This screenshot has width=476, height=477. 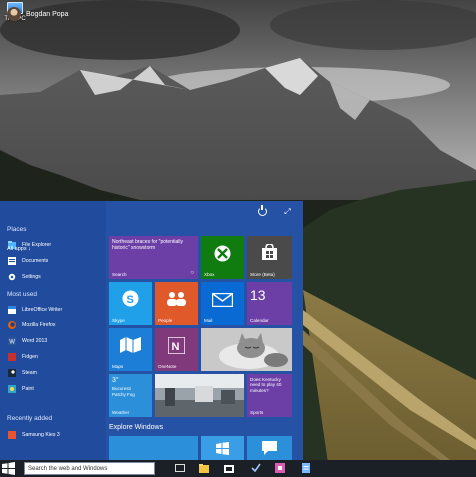 I want to click on people-tile: People, so click(x=176, y=303).